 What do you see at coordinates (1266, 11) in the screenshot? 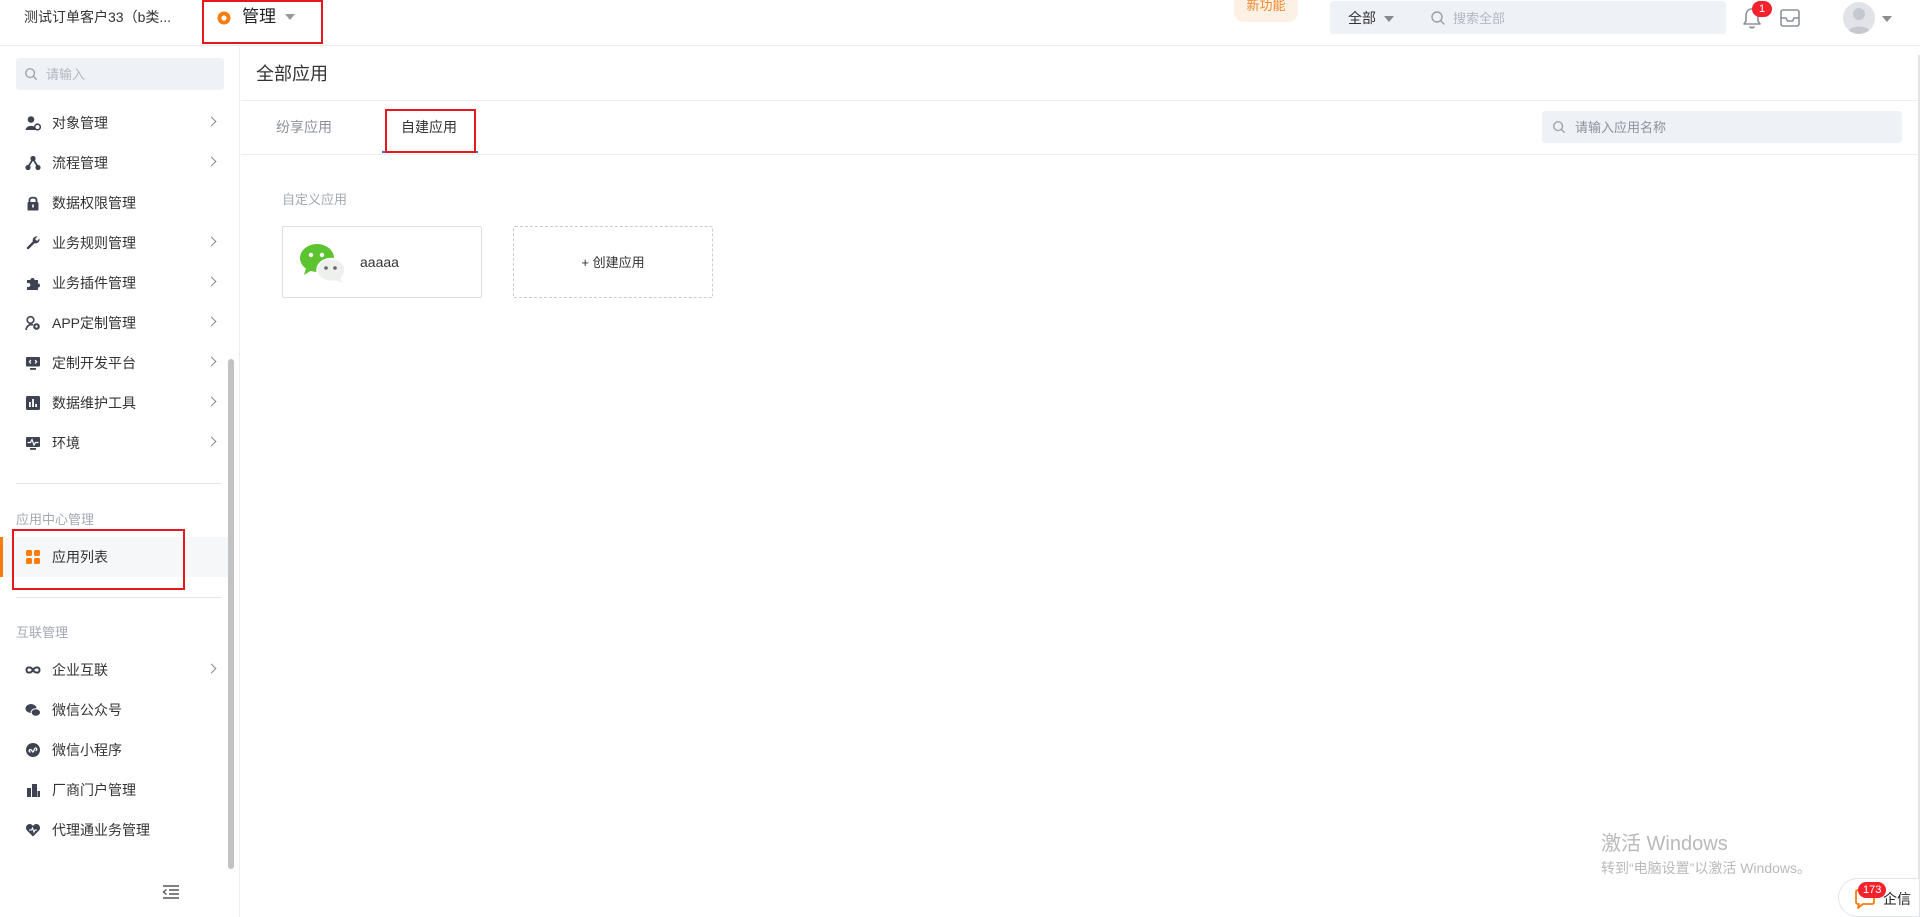
I see `new-feature-badge: 新功能` at bounding box center [1266, 11].